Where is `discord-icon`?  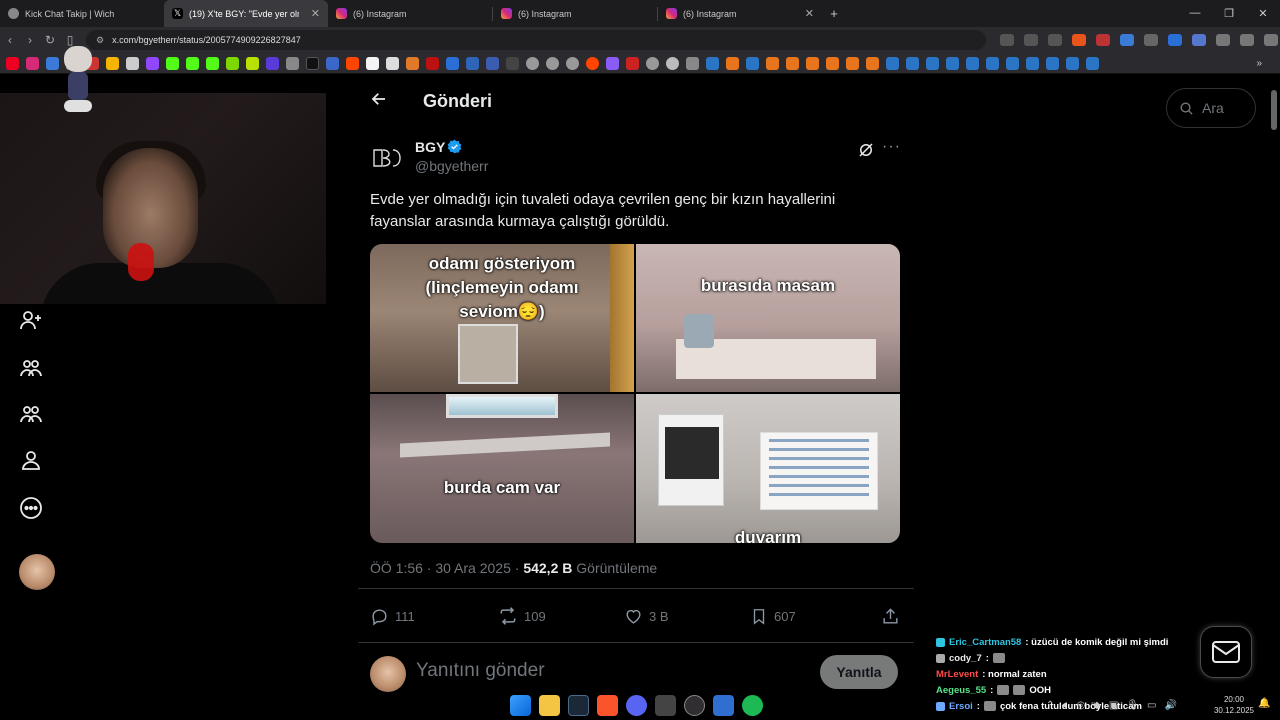 discord-icon is located at coordinates (636, 705).